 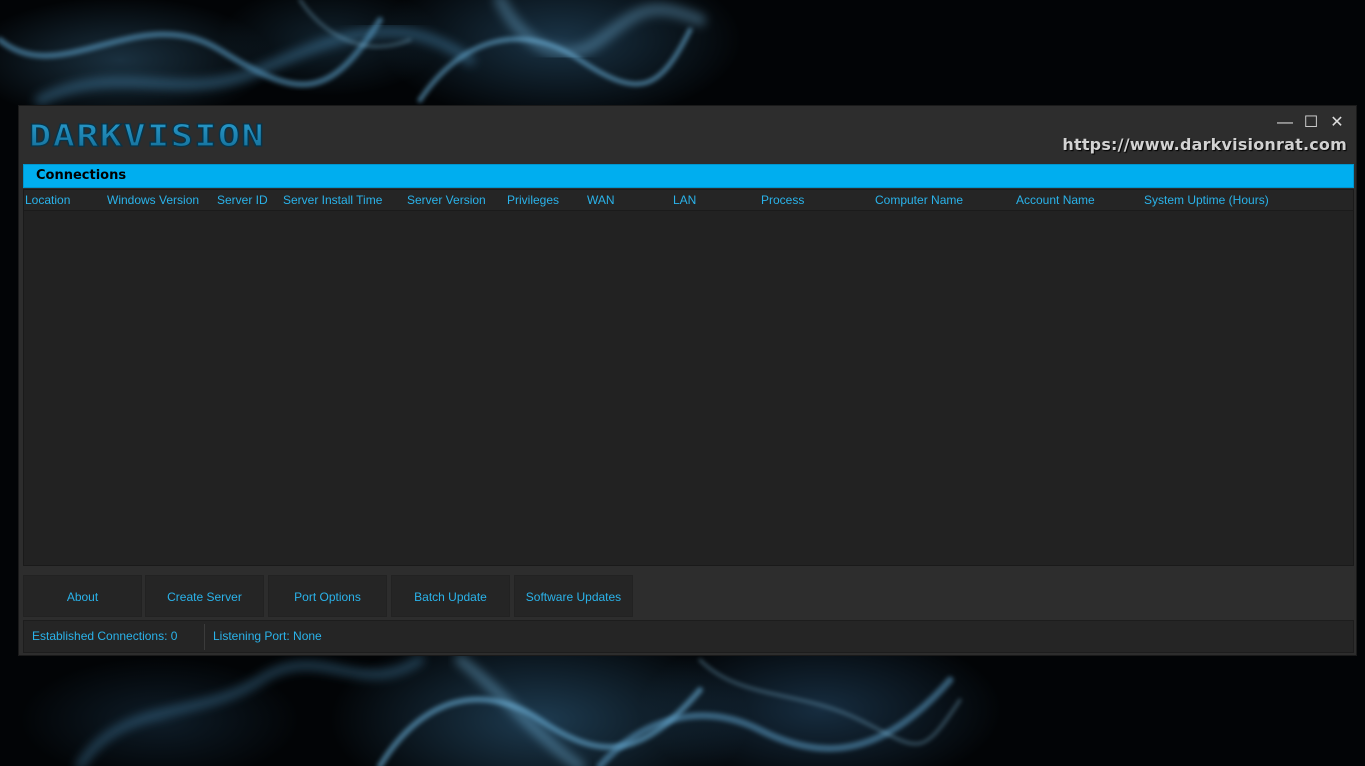 What do you see at coordinates (533, 200) in the screenshot?
I see `column-header-privileges: Privileges` at bounding box center [533, 200].